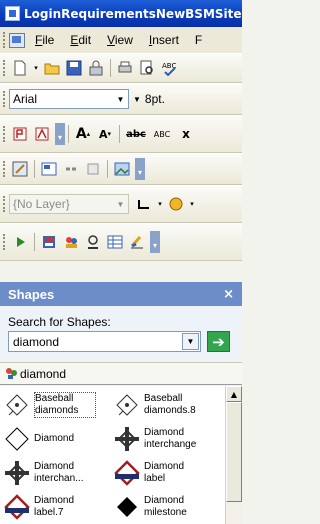  I want to click on menu-file: File, so click(44, 40).